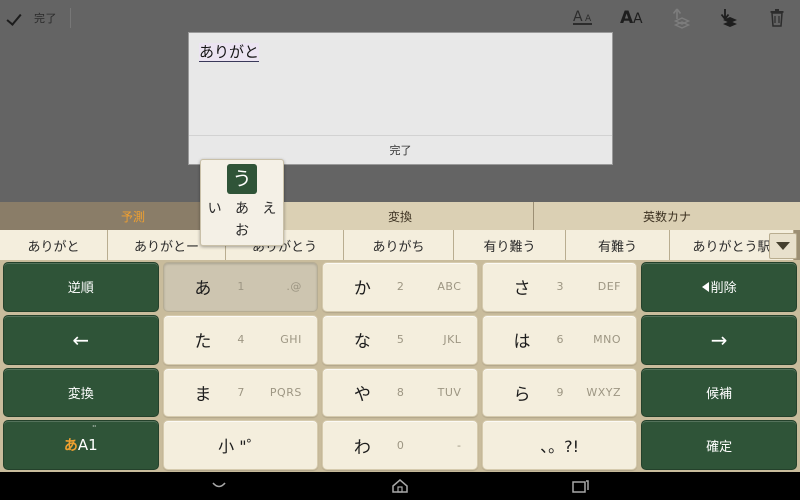 The height and width of the screenshot is (500, 800). What do you see at coordinates (609, 287) in the screenshot?
I see `key-alpha-label: DEF` at bounding box center [609, 287].